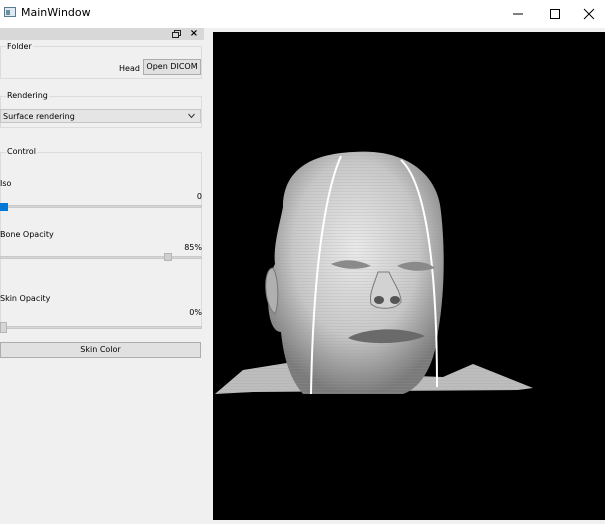  I want to click on folder-name-label: Head, so click(129, 68).